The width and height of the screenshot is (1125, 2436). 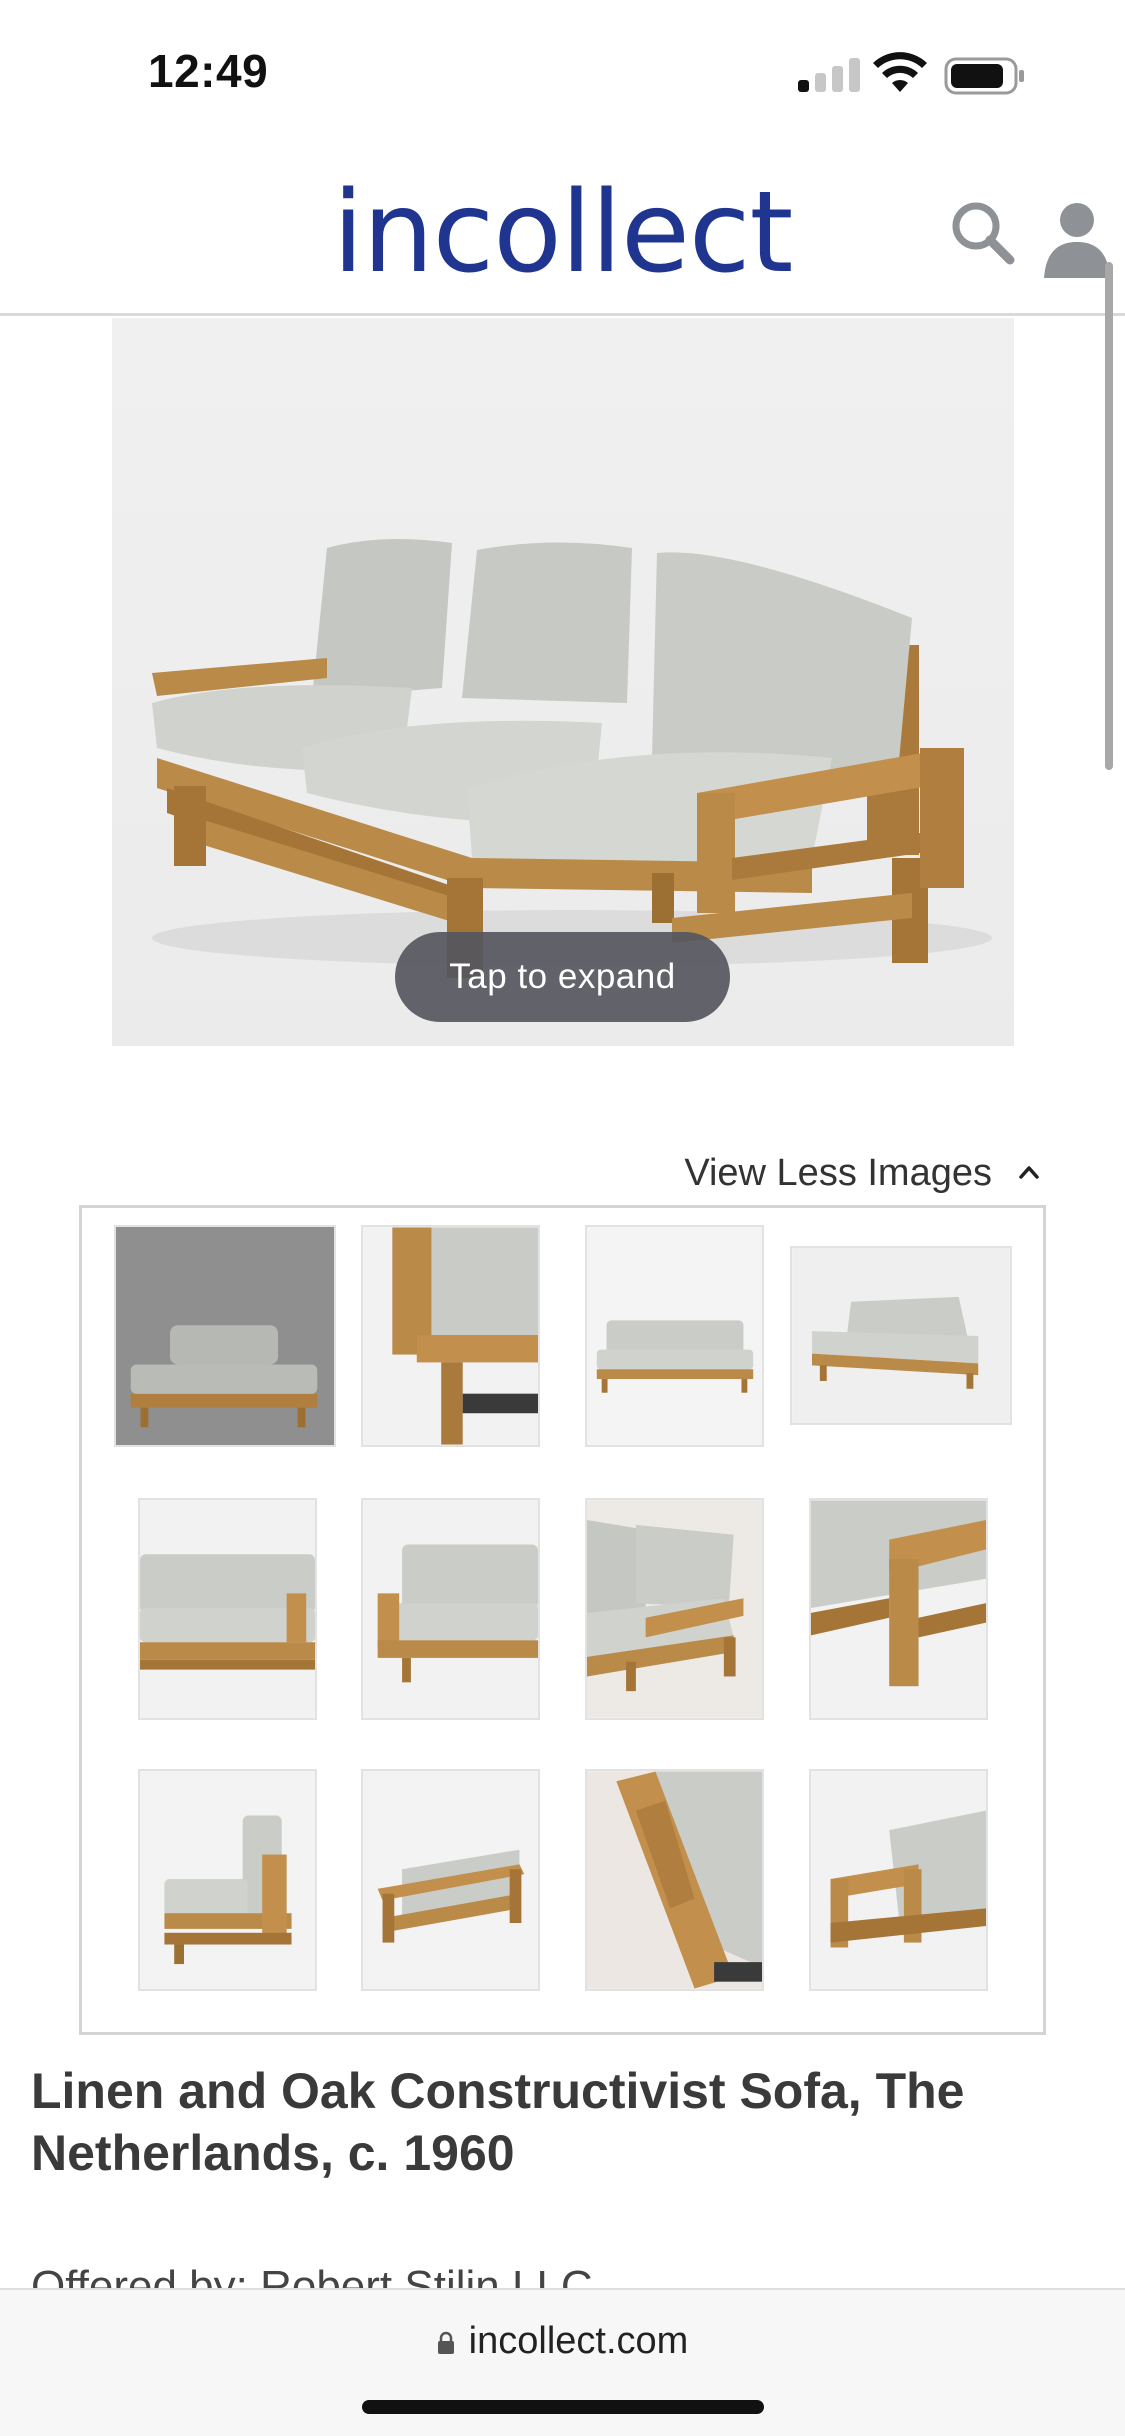 I want to click on site-header: incollect, so click(x=562, y=233).